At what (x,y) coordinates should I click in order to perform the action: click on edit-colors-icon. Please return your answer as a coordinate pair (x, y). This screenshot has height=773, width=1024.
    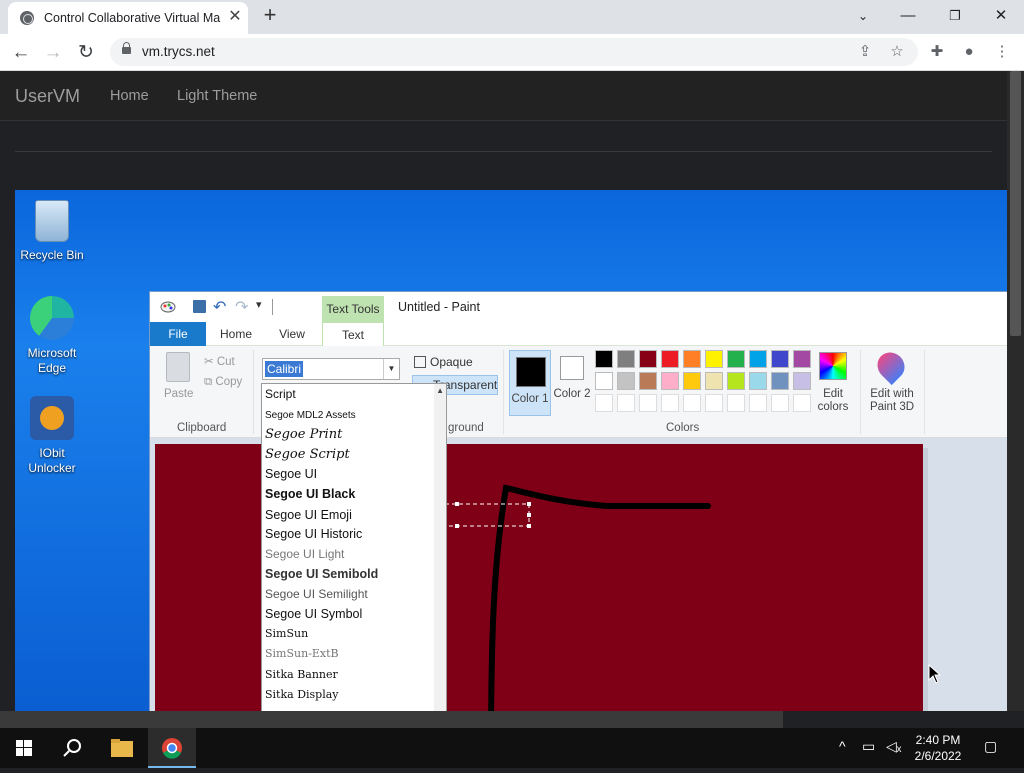
    Looking at the image, I should click on (833, 366).